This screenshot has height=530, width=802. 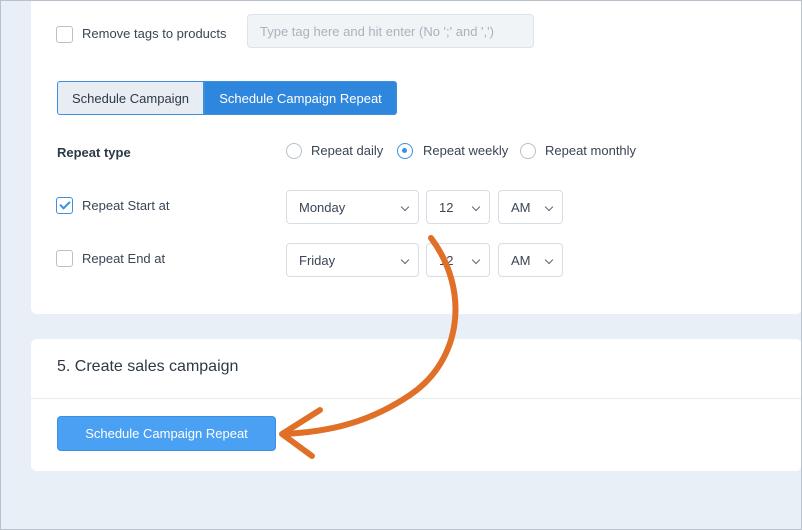 What do you see at coordinates (390, 31) in the screenshot?
I see `tag-input` at bounding box center [390, 31].